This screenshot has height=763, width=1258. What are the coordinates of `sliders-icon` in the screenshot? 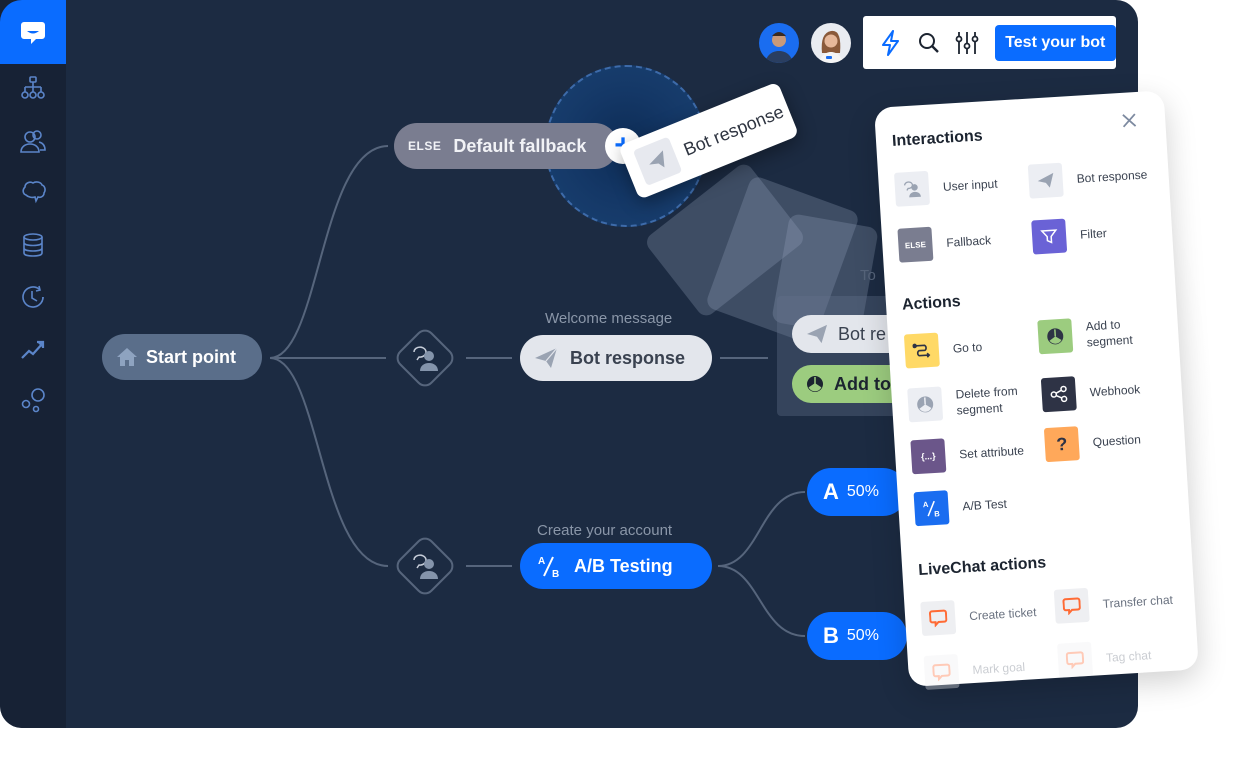 It's located at (967, 42).